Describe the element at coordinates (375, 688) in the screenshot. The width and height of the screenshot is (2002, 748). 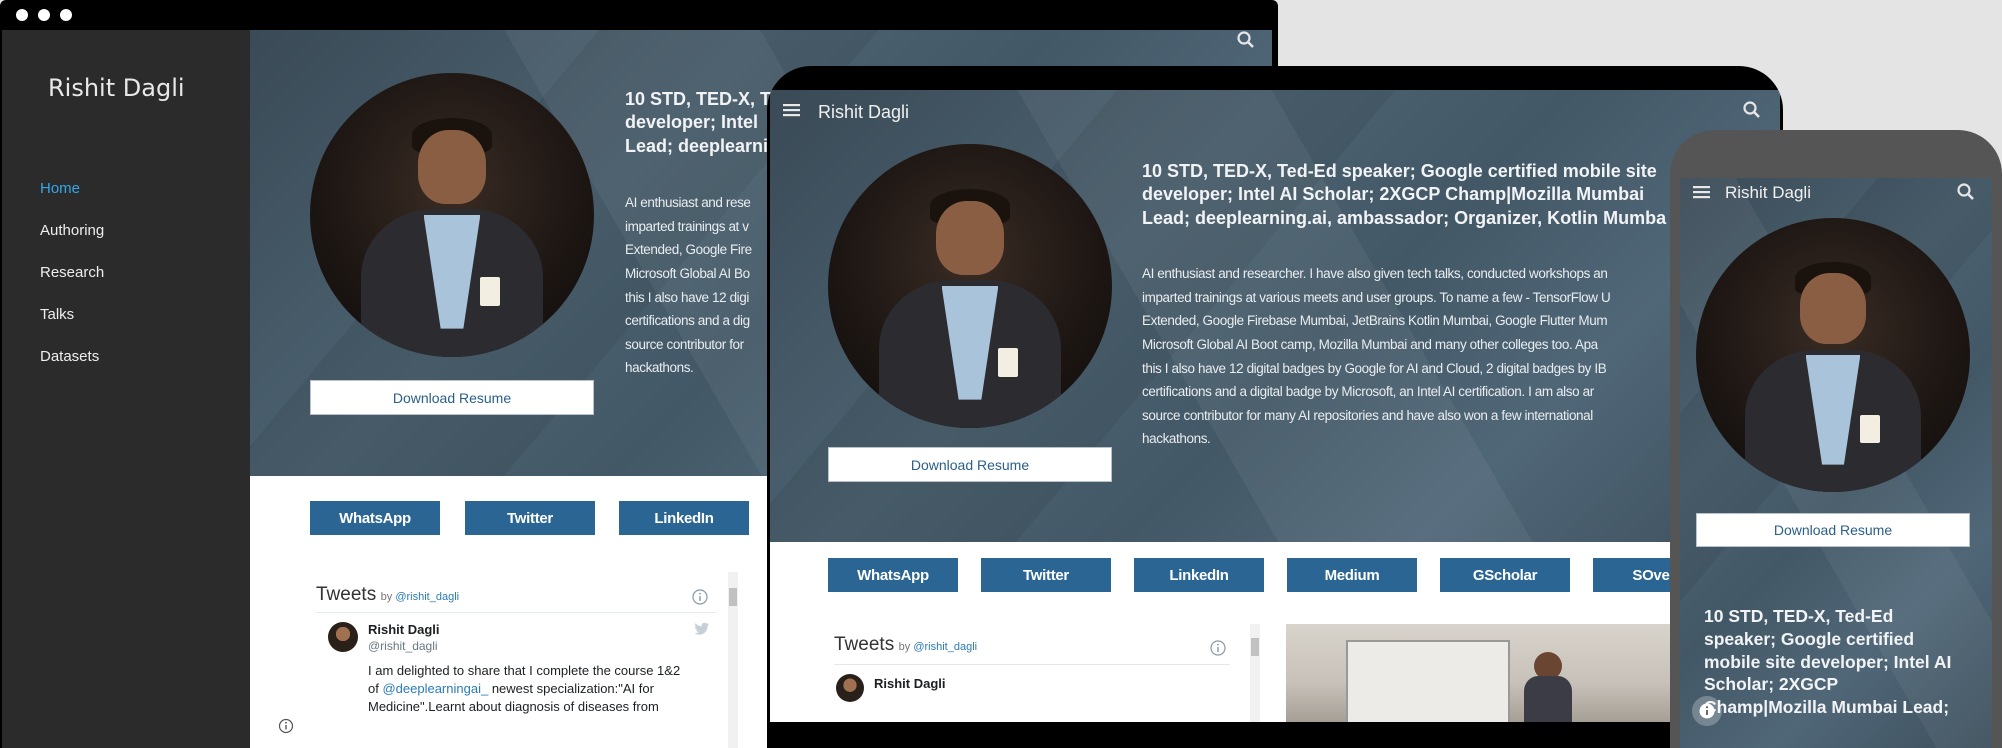
I see `tweet-text-part: of` at that location.